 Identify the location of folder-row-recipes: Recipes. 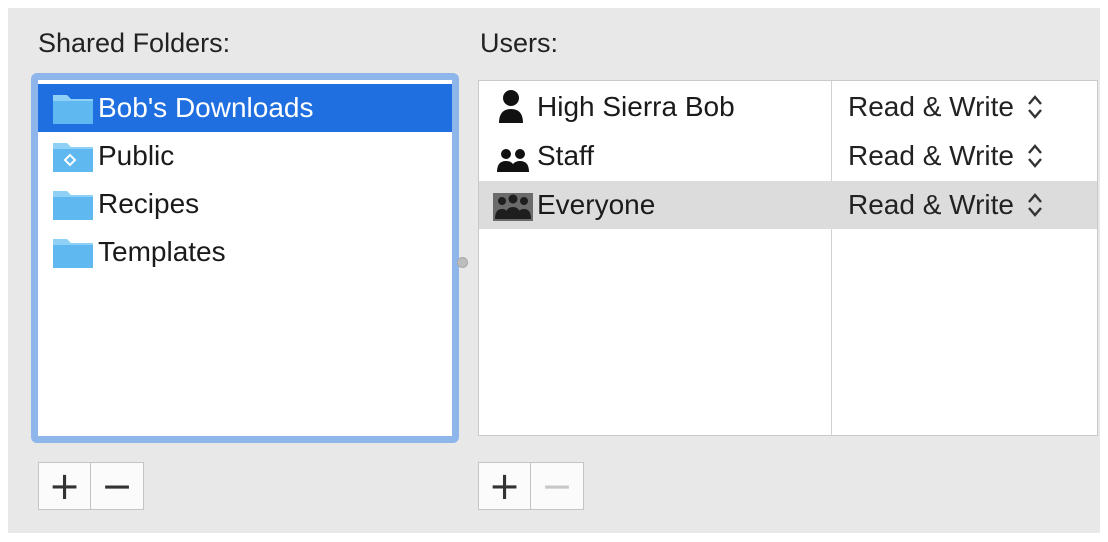
(245, 204).